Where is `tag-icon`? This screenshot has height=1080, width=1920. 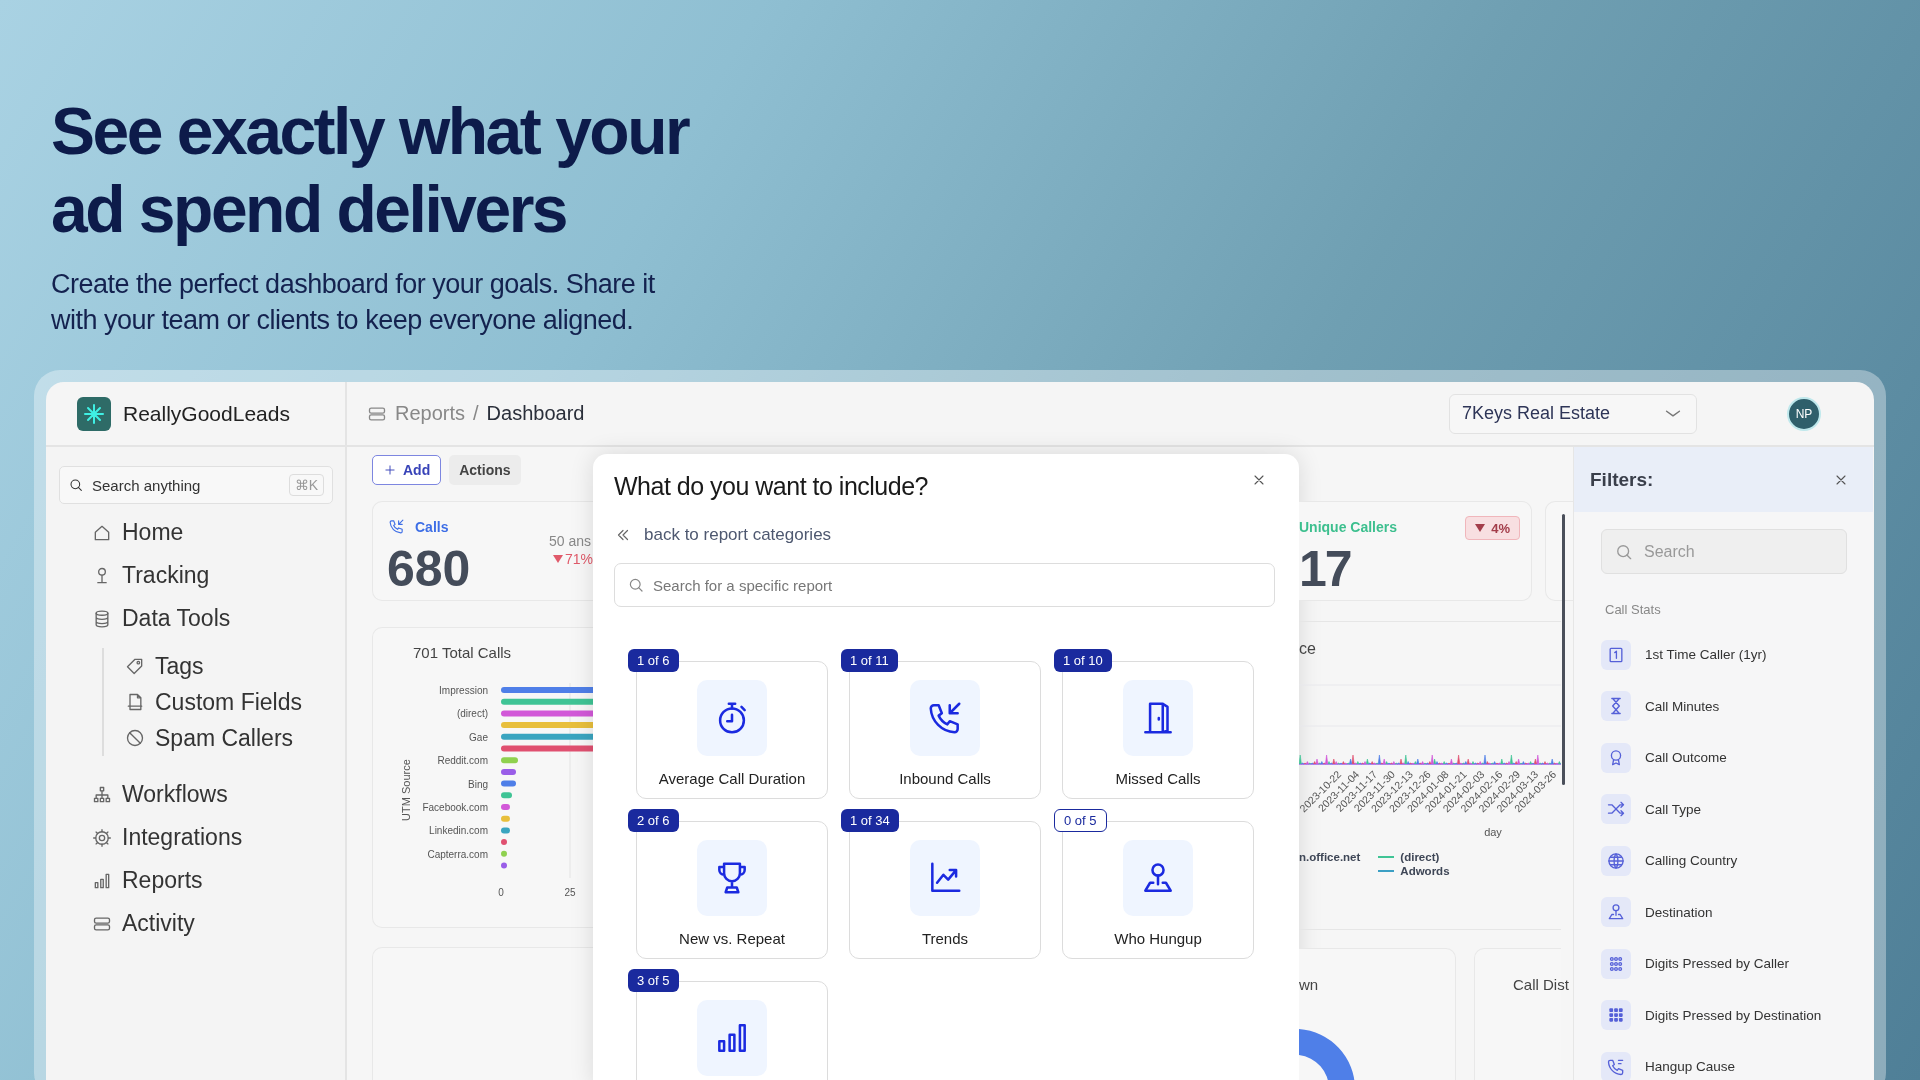 tag-icon is located at coordinates (135, 666).